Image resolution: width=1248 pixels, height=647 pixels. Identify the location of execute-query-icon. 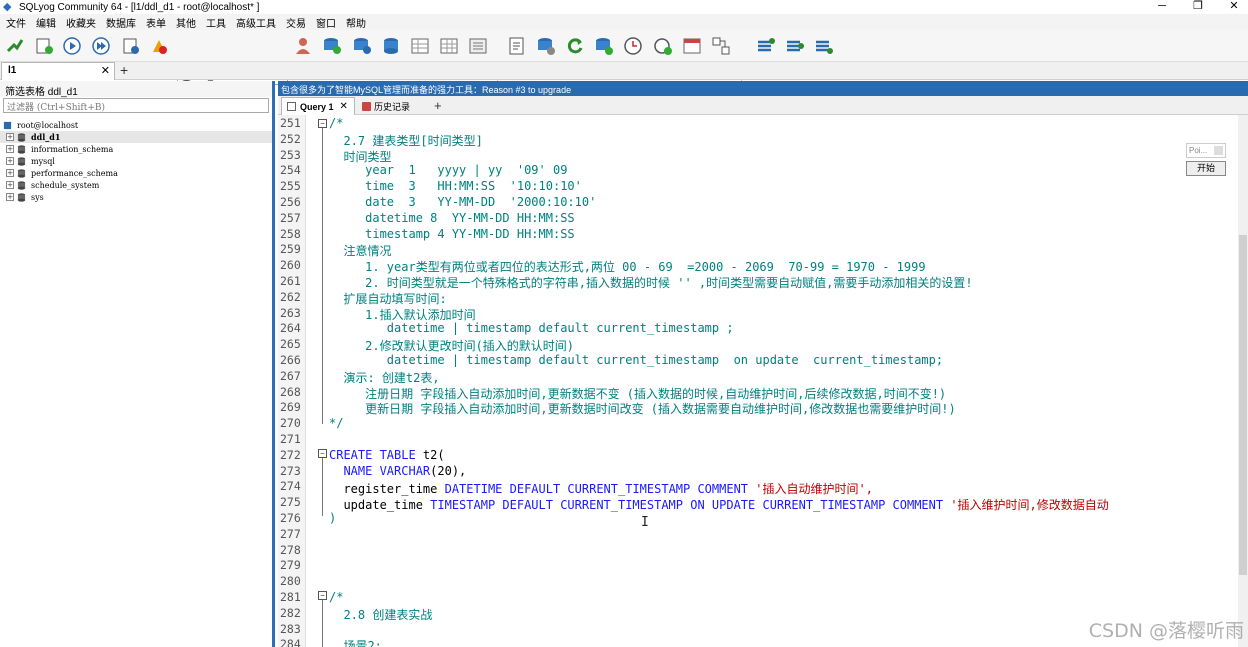
(72, 46).